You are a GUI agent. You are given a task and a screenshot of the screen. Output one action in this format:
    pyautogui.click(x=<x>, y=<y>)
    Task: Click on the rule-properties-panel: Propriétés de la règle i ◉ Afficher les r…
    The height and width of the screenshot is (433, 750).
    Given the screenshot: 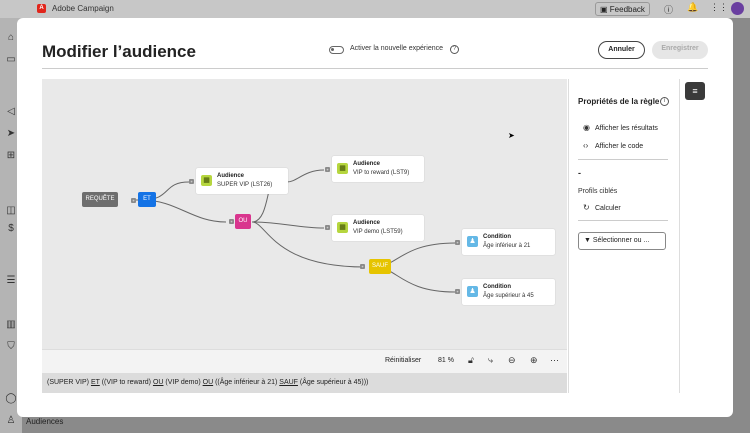 What is the action you would take?
    pyautogui.click(x=623, y=236)
    